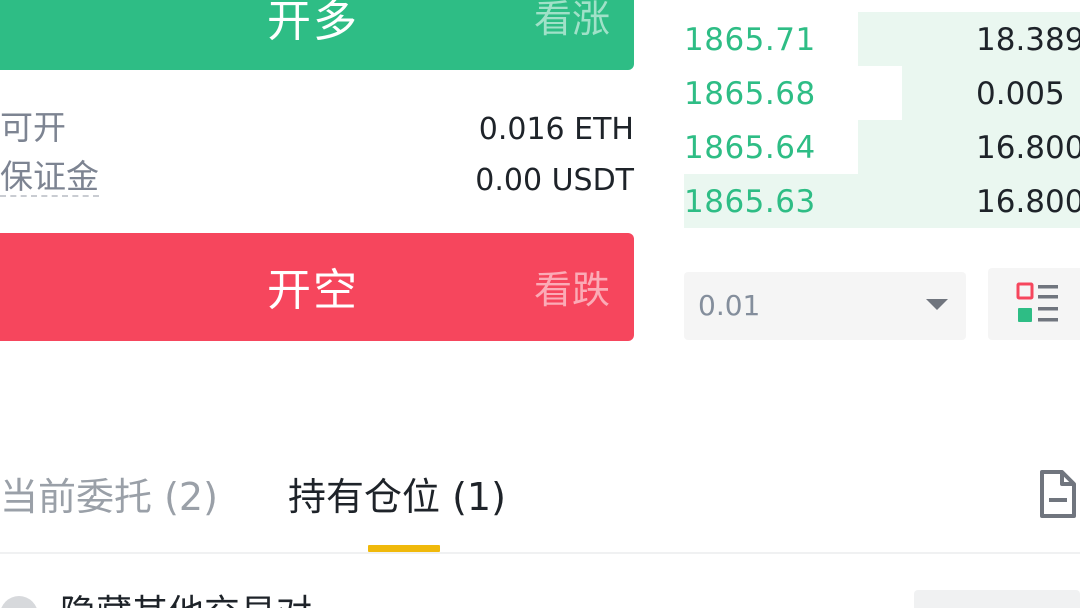 This screenshot has width=1080, height=608. What do you see at coordinates (33, 127) in the screenshot?
I see `available-label: 可开` at bounding box center [33, 127].